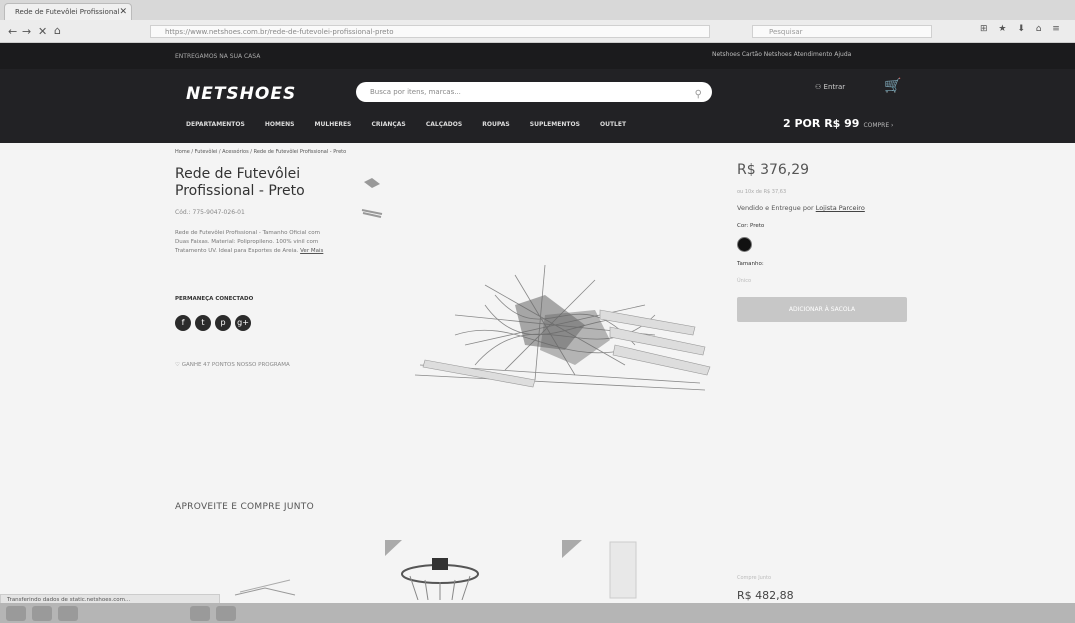 The image size is (1075, 623). Describe the element at coordinates (842, 31) in the screenshot. I see `browser-search-input: Pesquisar` at that location.